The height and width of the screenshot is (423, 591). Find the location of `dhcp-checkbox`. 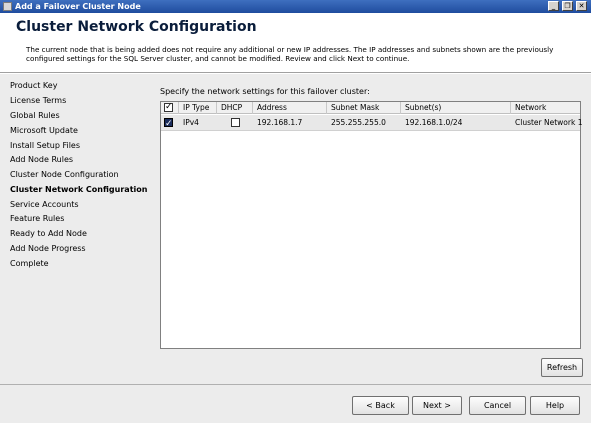

dhcp-checkbox is located at coordinates (235, 122).